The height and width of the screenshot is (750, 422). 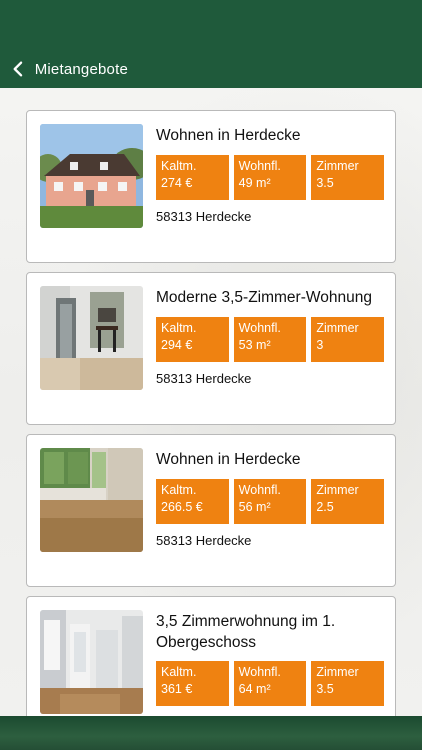 What do you see at coordinates (18, 69) in the screenshot?
I see `chevron-left-icon` at bounding box center [18, 69].